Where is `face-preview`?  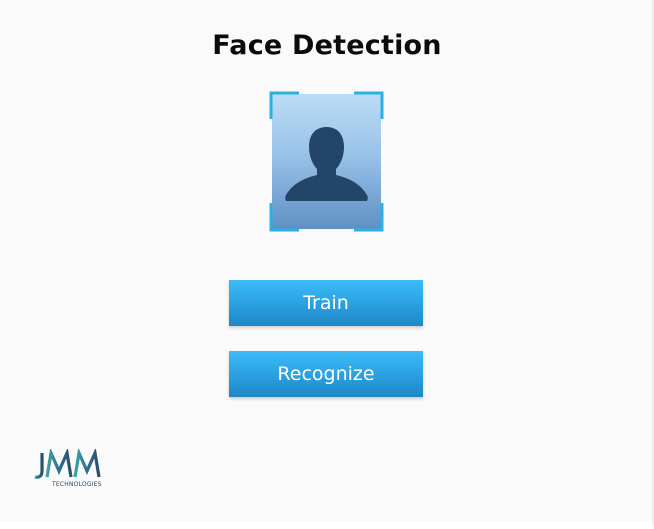
face-preview is located at coordinates (326, 161).